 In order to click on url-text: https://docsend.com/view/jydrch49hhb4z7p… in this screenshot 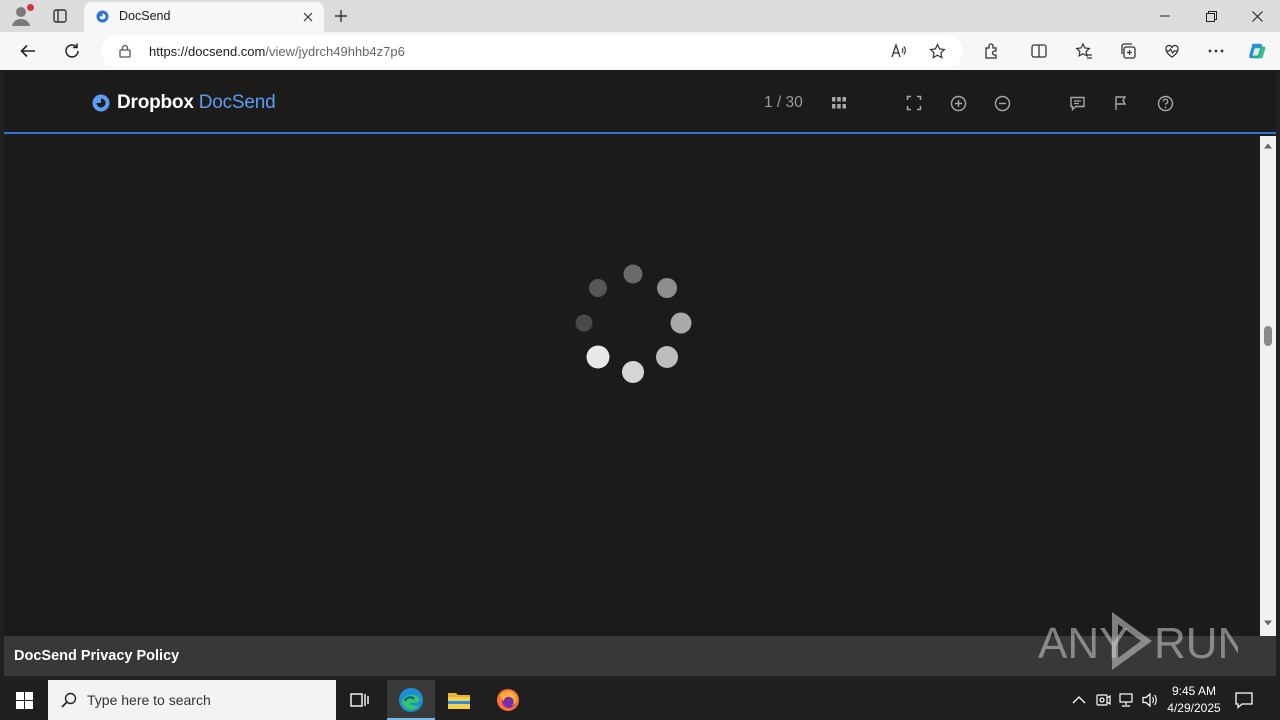, I will do `click(277, 51)`.